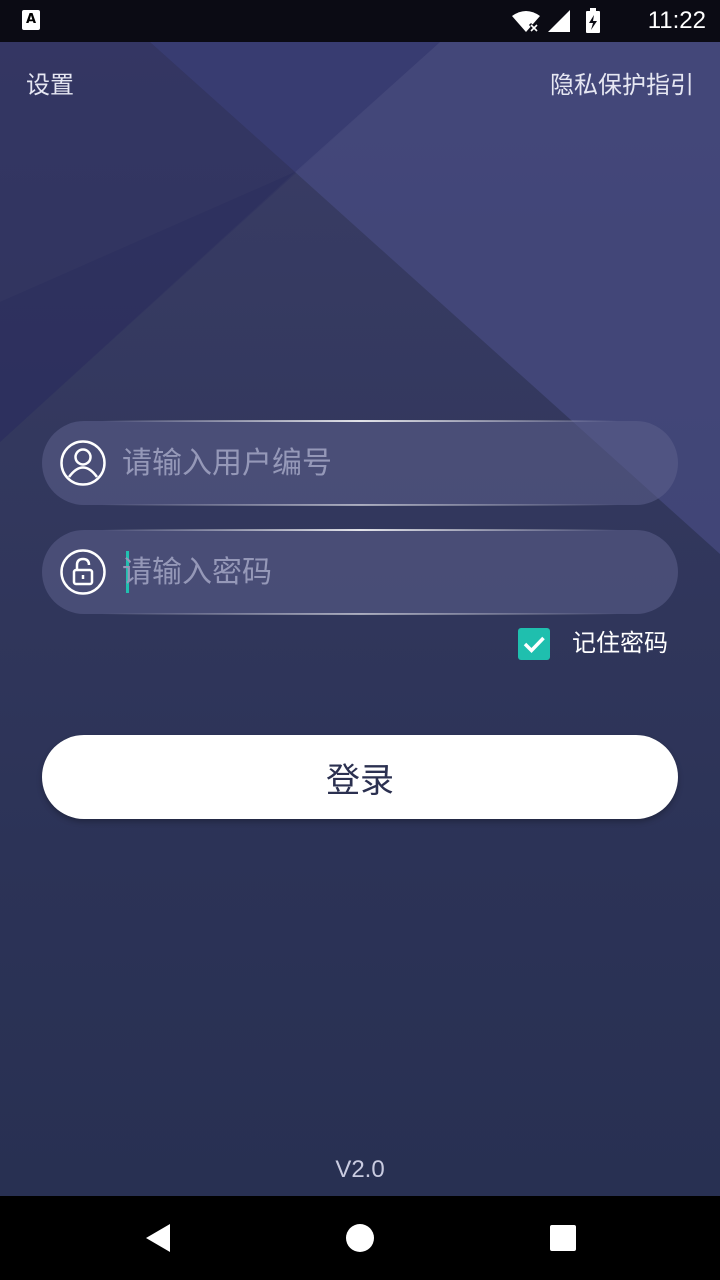 This screenshot has width=720, height=1280. I want to click on checkbox, so click(534, 644).